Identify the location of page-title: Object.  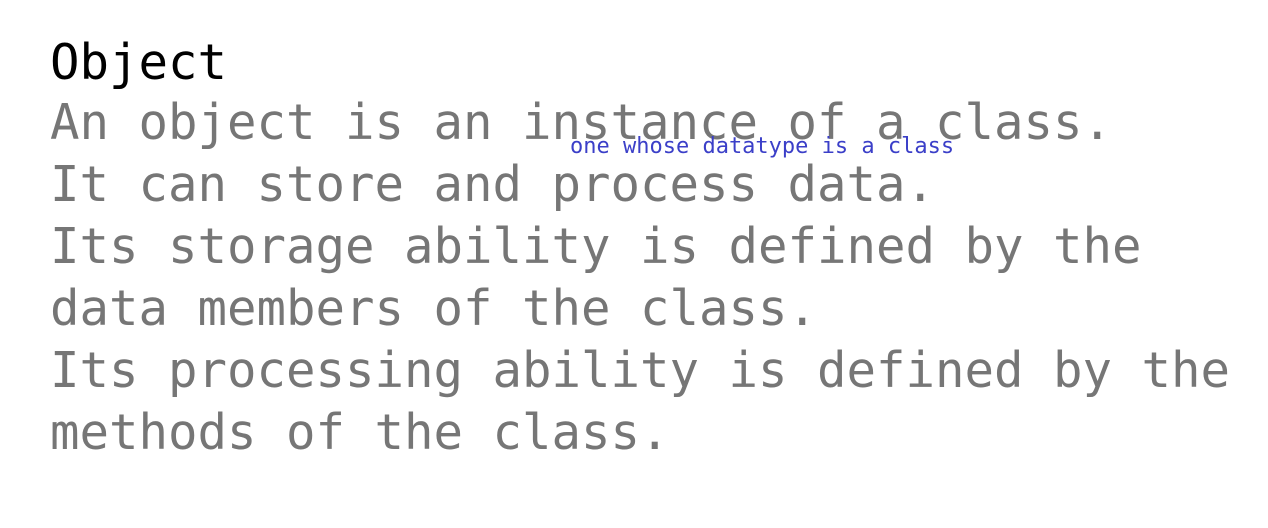
(139, 62).